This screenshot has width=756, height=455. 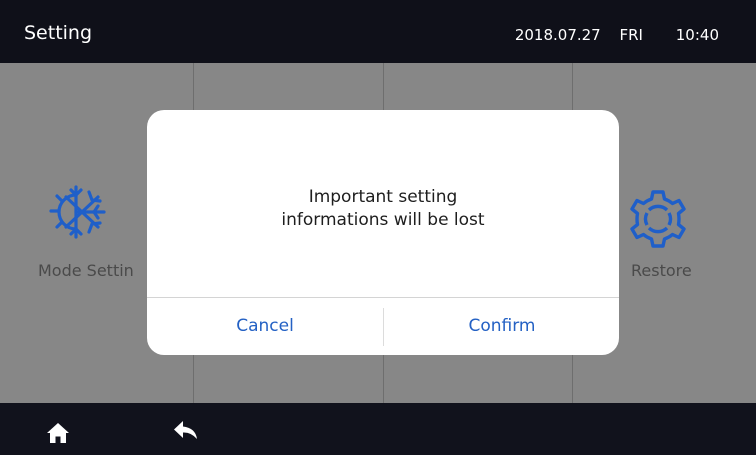 I want to click on bottom-bar, so click(x=378, y=429).